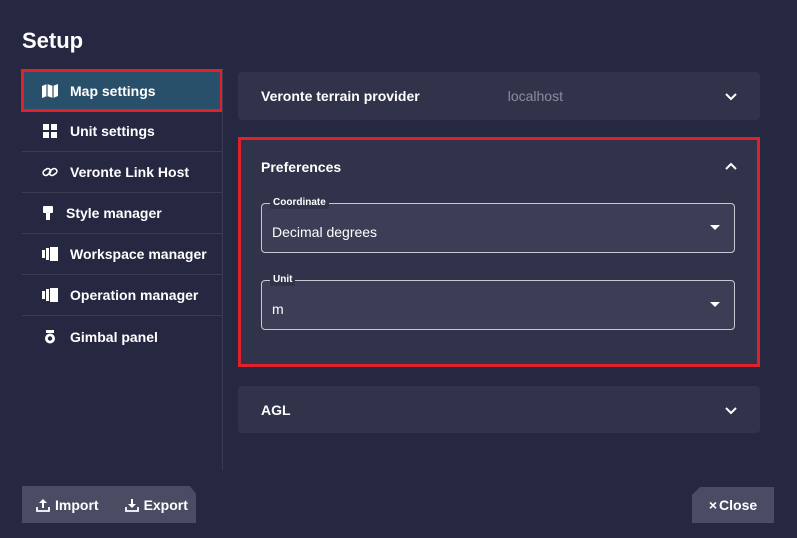  I want to click on terrain-provider-header: Veronte terrain provider localhost, so click(499, 96).